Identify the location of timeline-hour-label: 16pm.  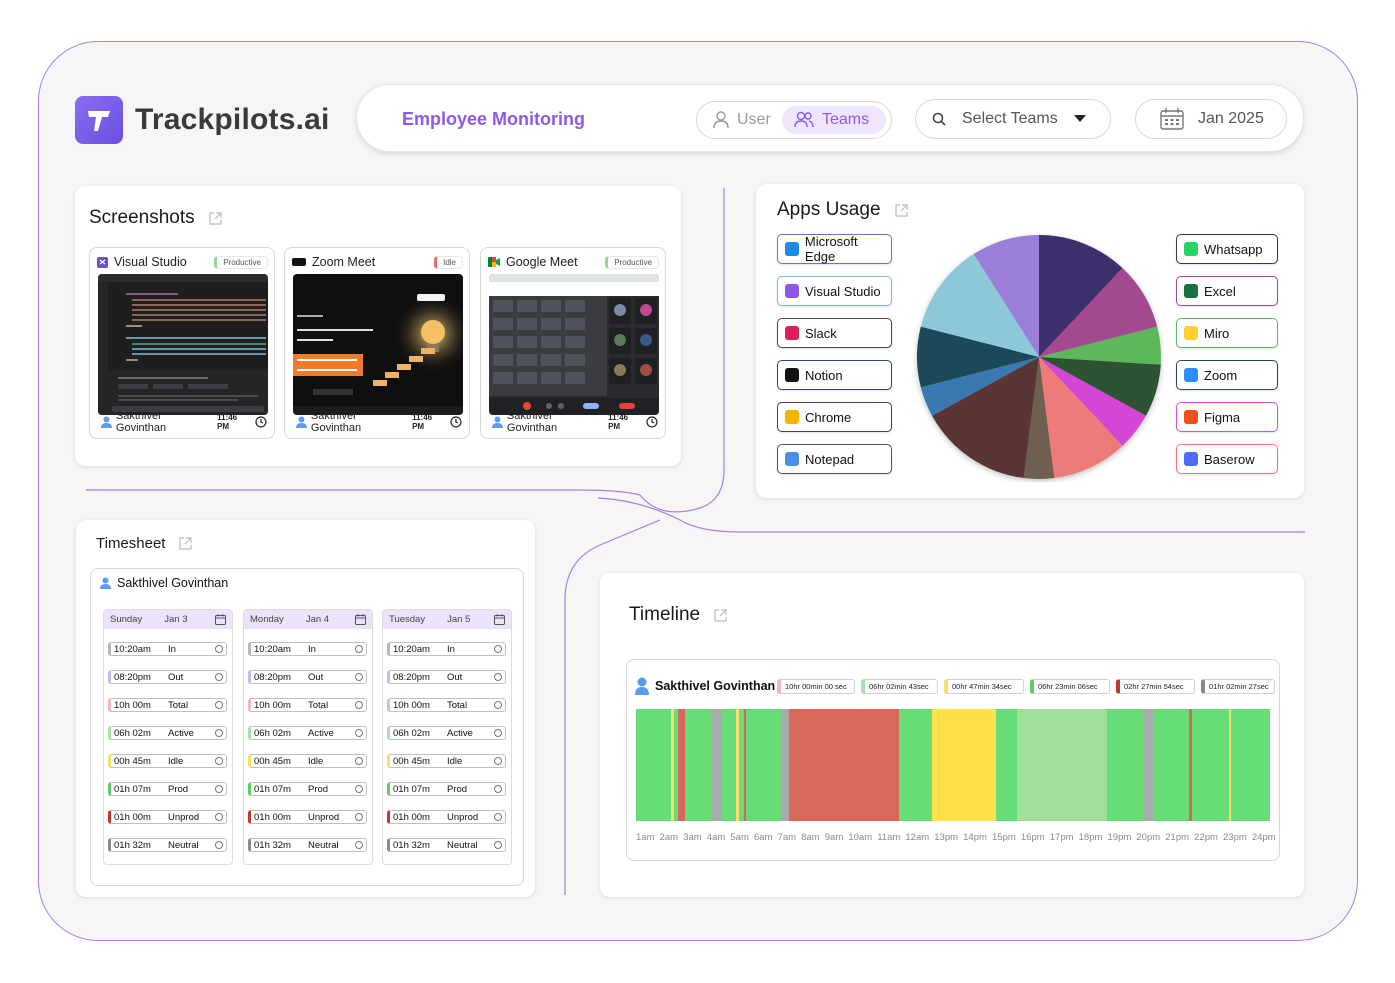
(1032, 837).